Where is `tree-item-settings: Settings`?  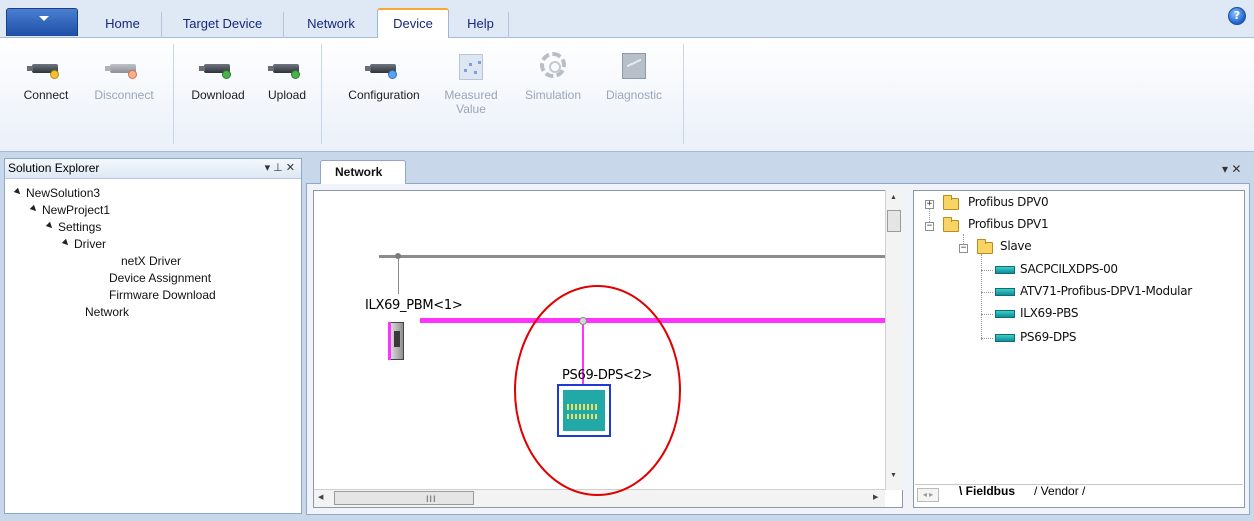
tree-item-settings: Settings is located at coordinates (73, 227).